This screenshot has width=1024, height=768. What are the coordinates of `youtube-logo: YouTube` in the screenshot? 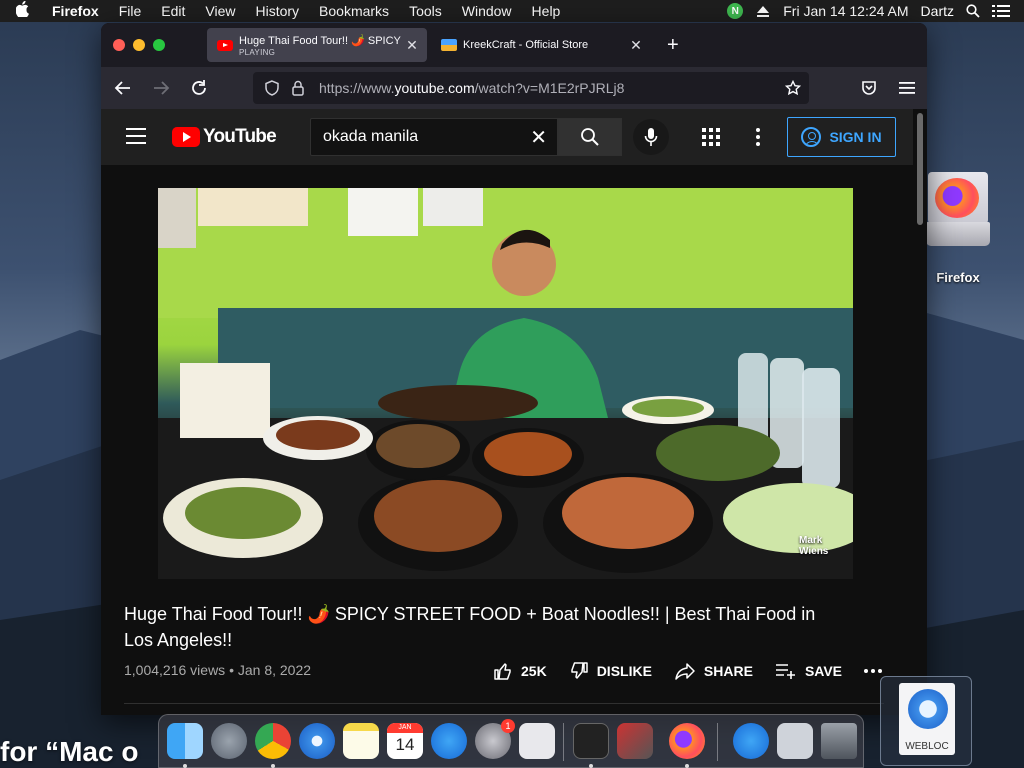 It's located at (224, 137).